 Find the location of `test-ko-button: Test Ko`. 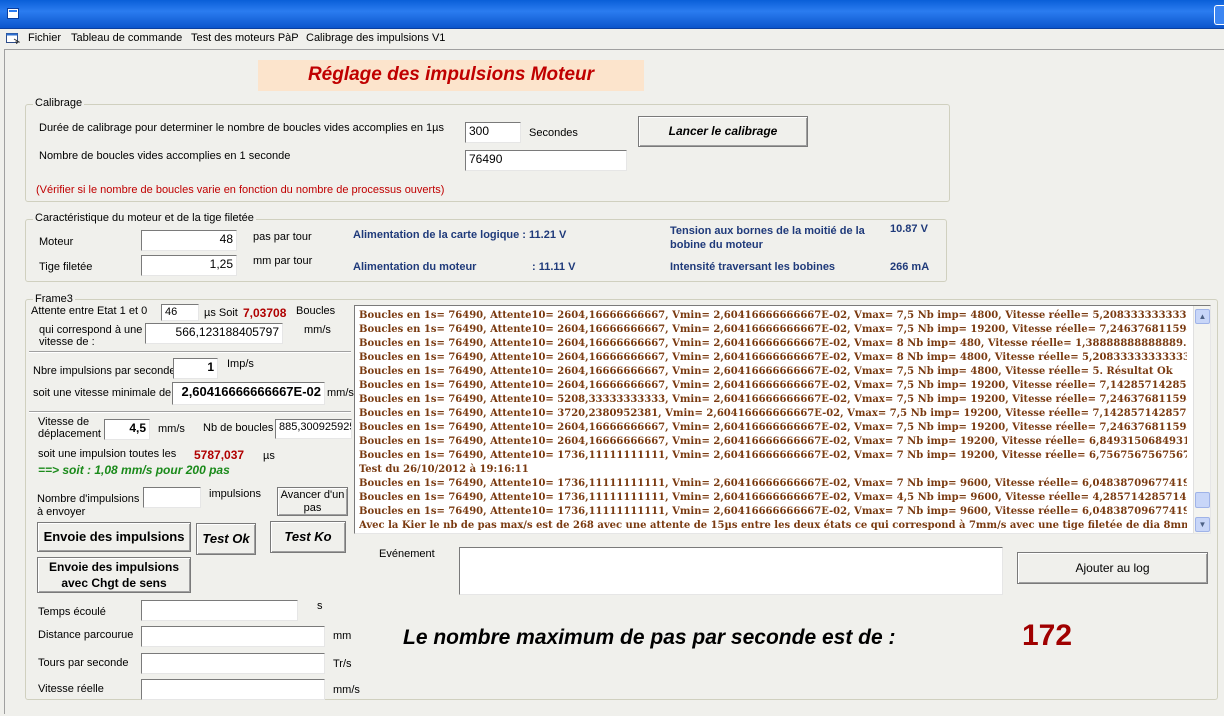

test-ko-button: Test Ko is located at coordinates (308, 537).